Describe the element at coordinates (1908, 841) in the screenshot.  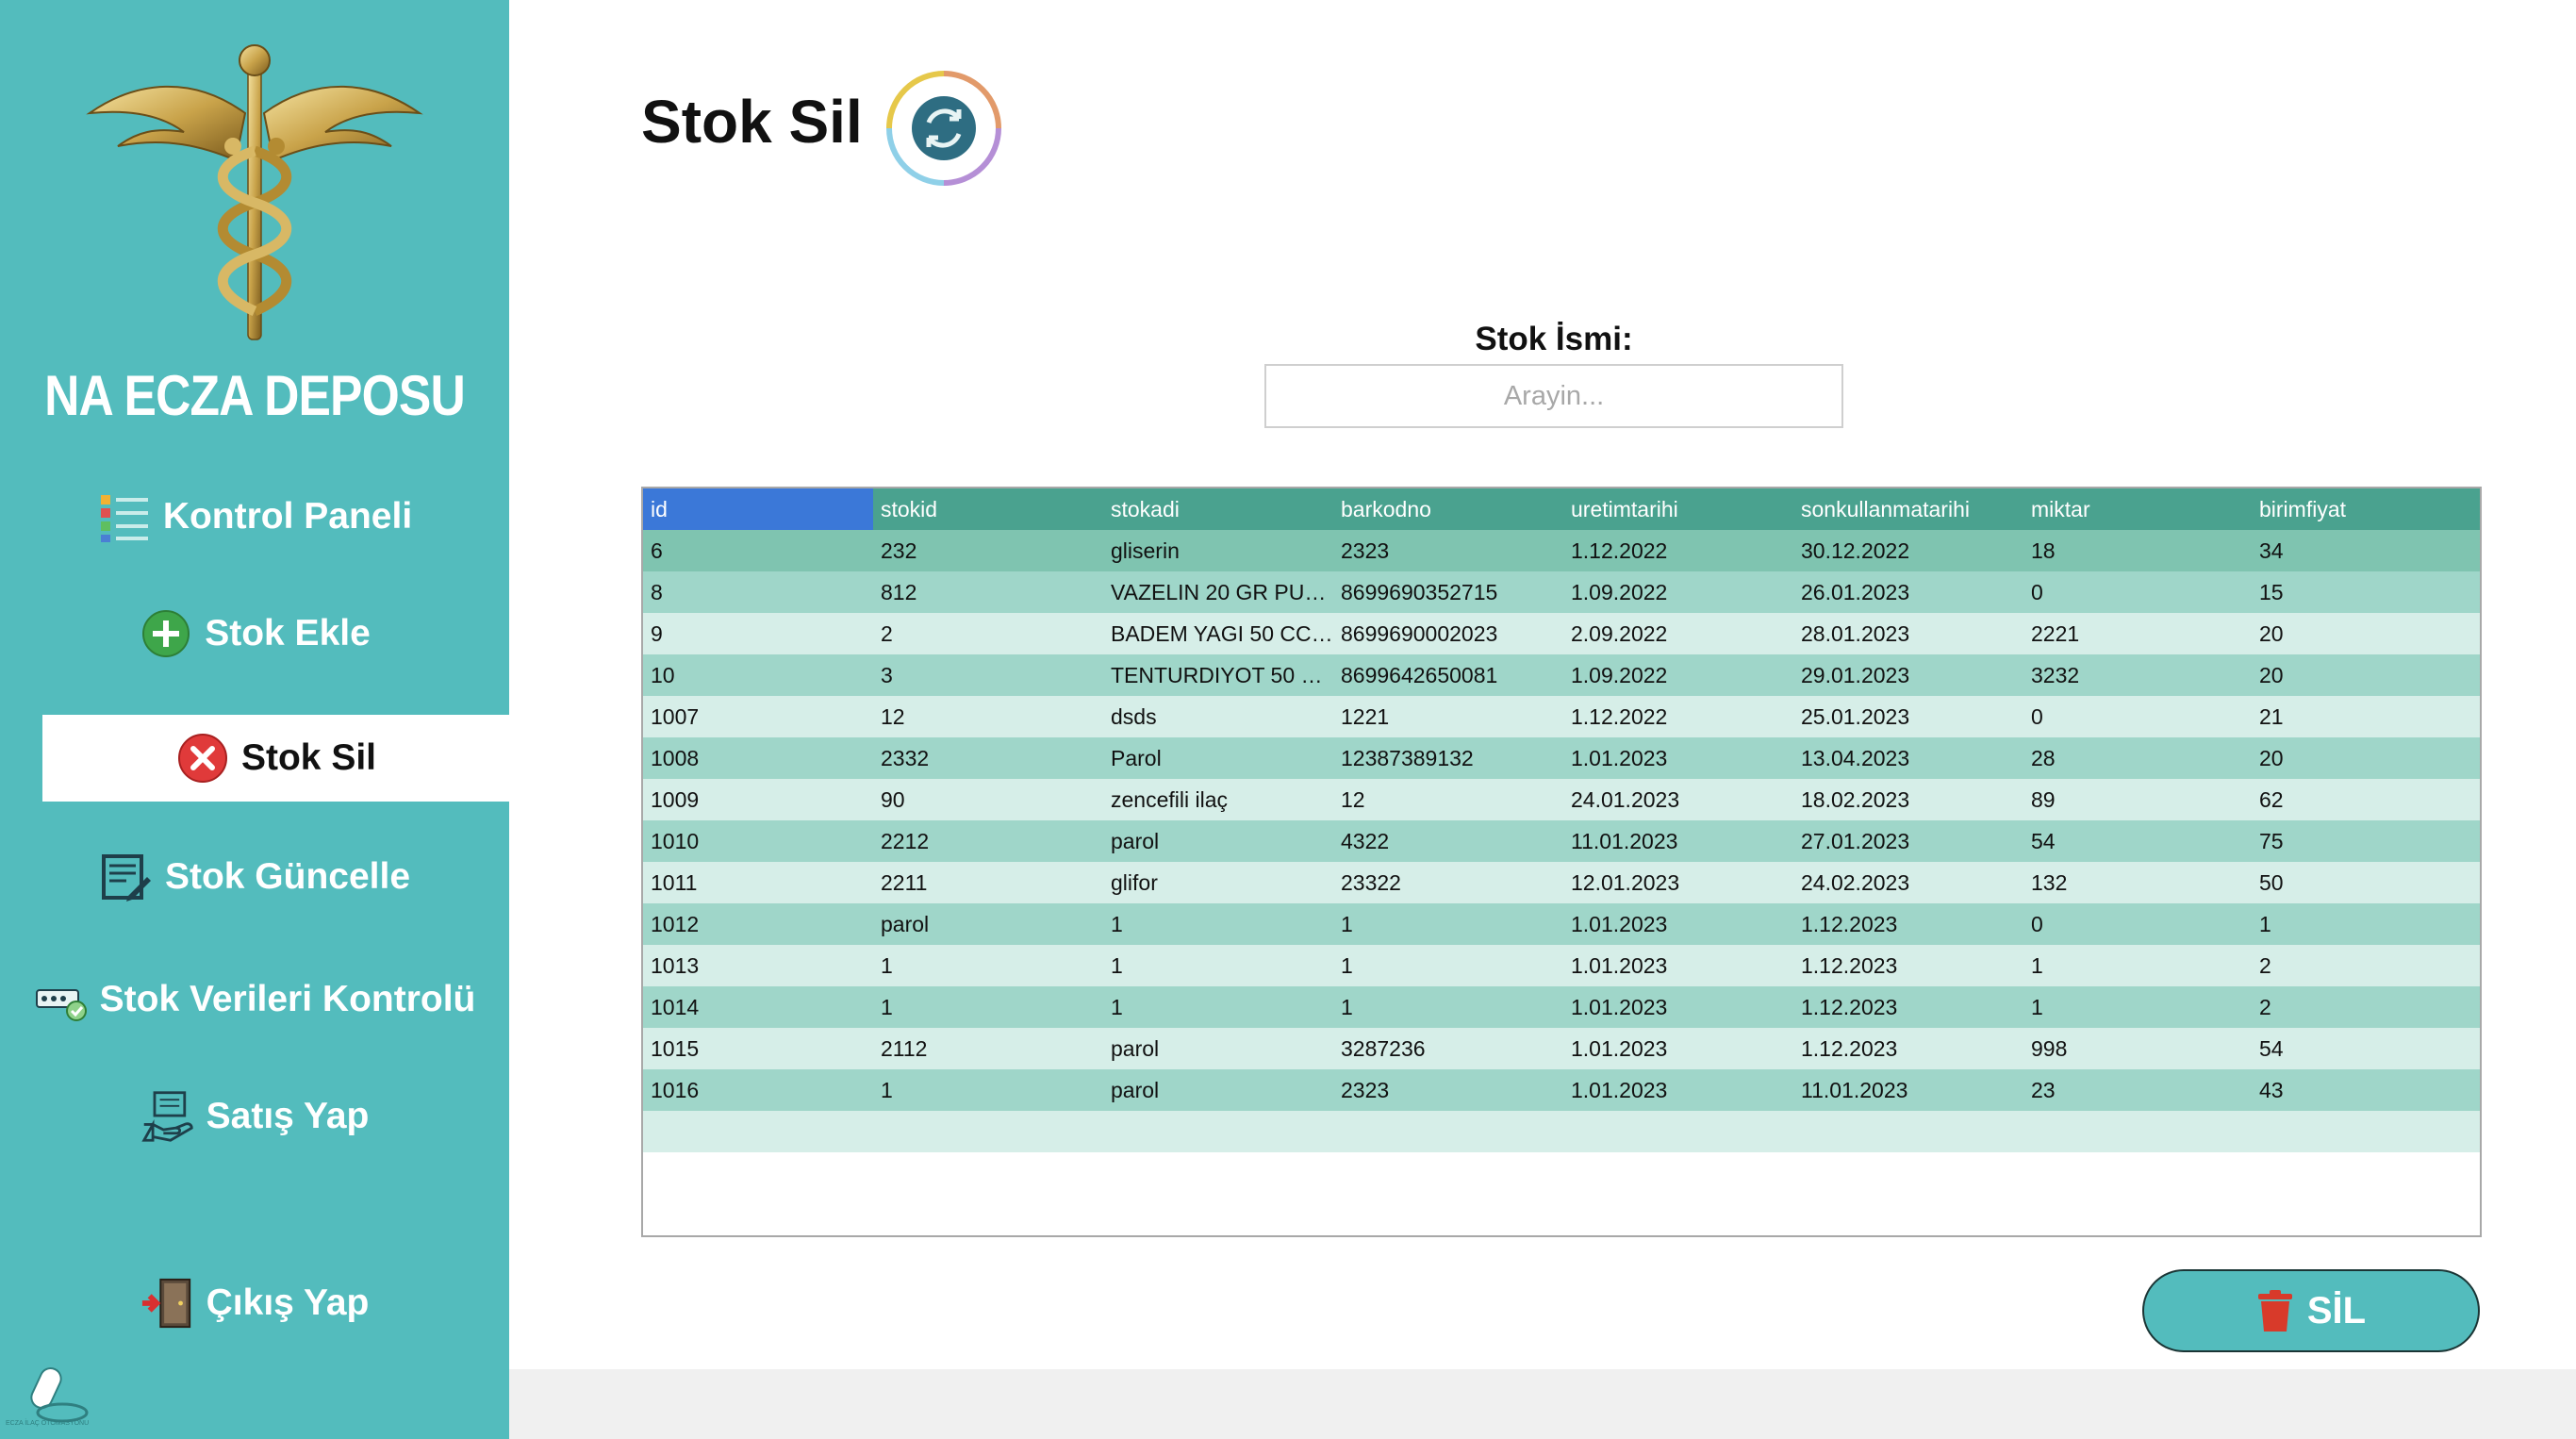
I see `table-cell-sonkullanmatarihi: 27.01.2023` at that location.